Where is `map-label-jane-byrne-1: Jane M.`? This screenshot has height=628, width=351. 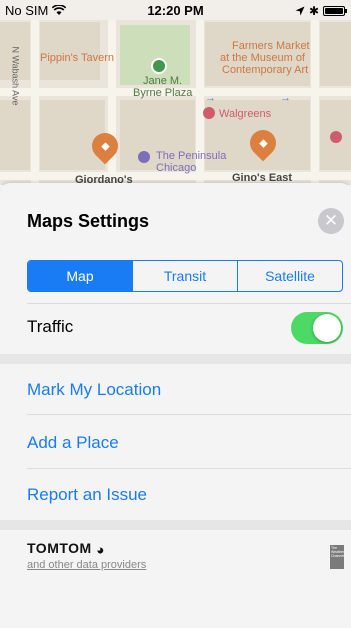
map-label-jane-byrne-1: Jane M. is located at coordinates (163, 81).